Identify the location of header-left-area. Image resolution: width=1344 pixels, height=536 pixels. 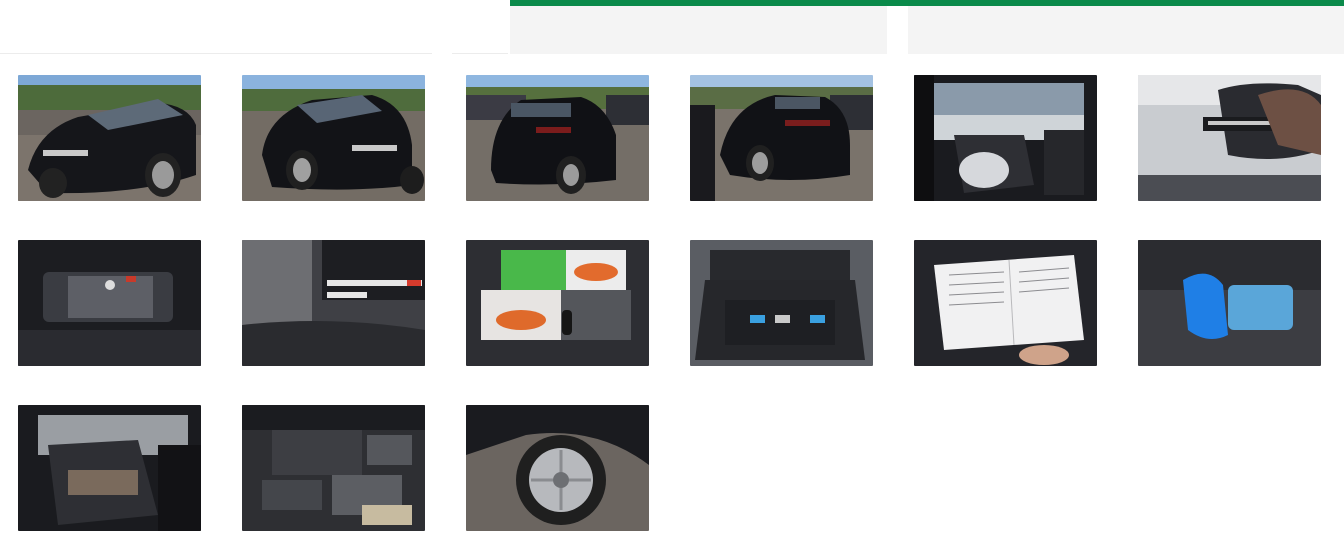
(216, 27).